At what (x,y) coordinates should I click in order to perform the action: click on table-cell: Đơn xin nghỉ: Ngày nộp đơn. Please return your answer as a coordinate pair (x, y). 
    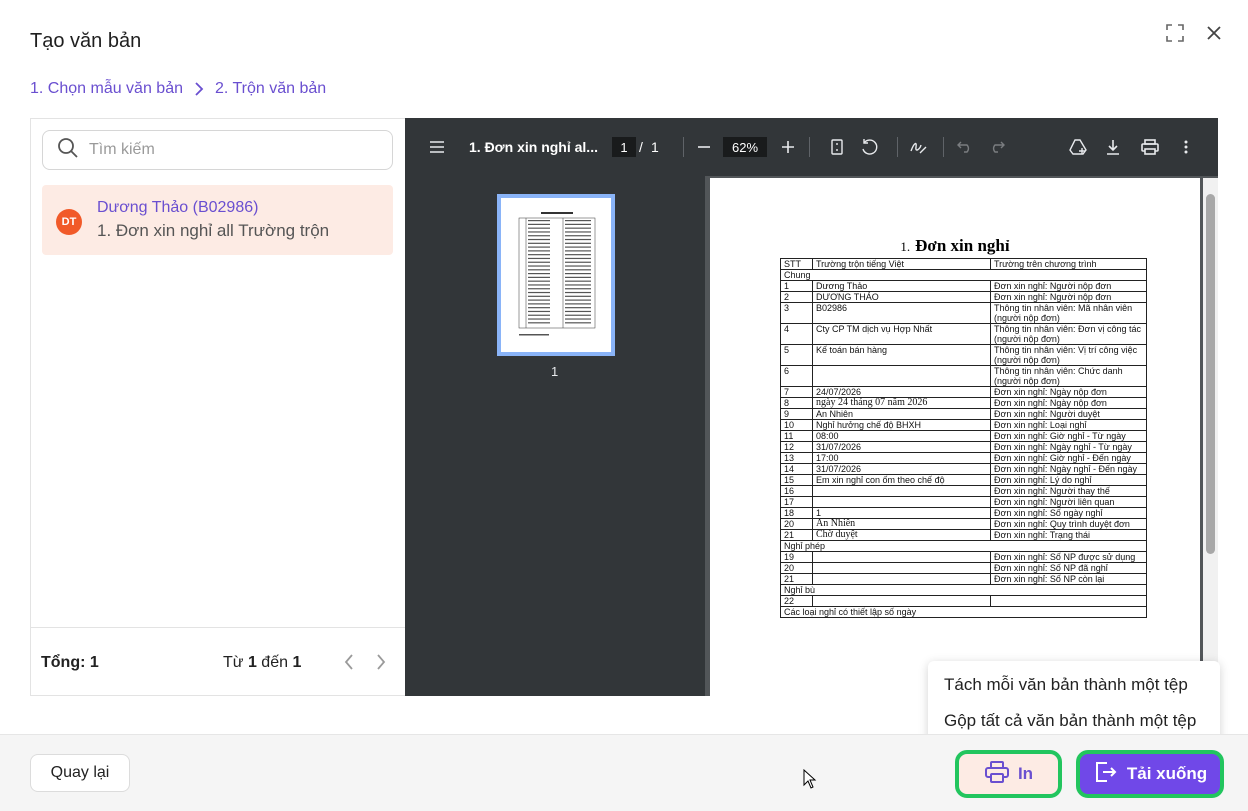
    Looking at the image, I should click on (1068, 403).